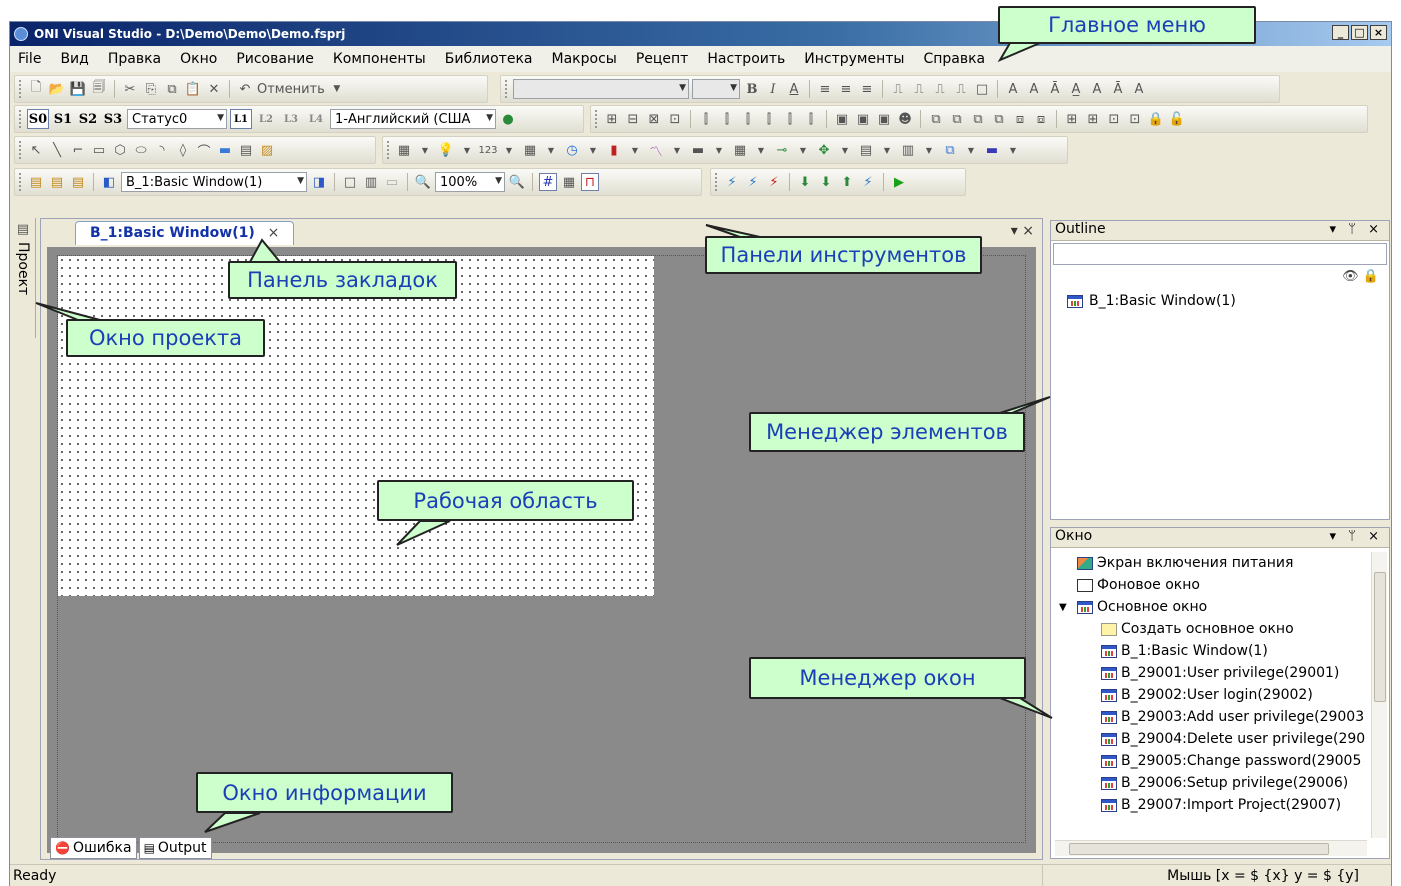 The width and height of the screenshot is (1401, 886). Describe the element at coordinates (423, 533) in the screenshot. I see `pointer-work-area` at that location.